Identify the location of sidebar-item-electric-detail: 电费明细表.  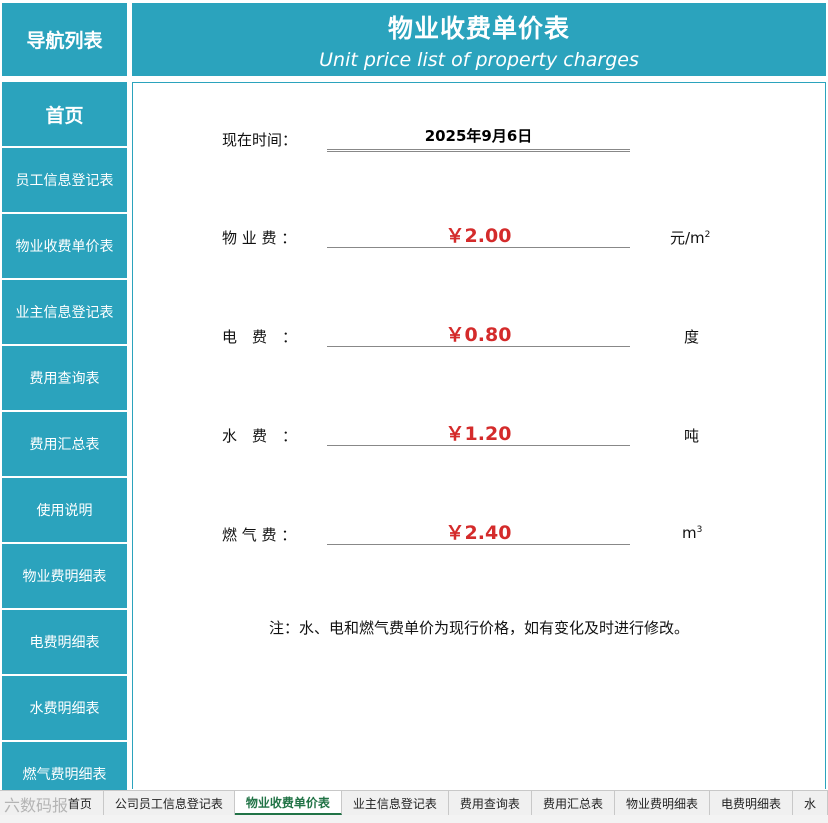
(64, 642).